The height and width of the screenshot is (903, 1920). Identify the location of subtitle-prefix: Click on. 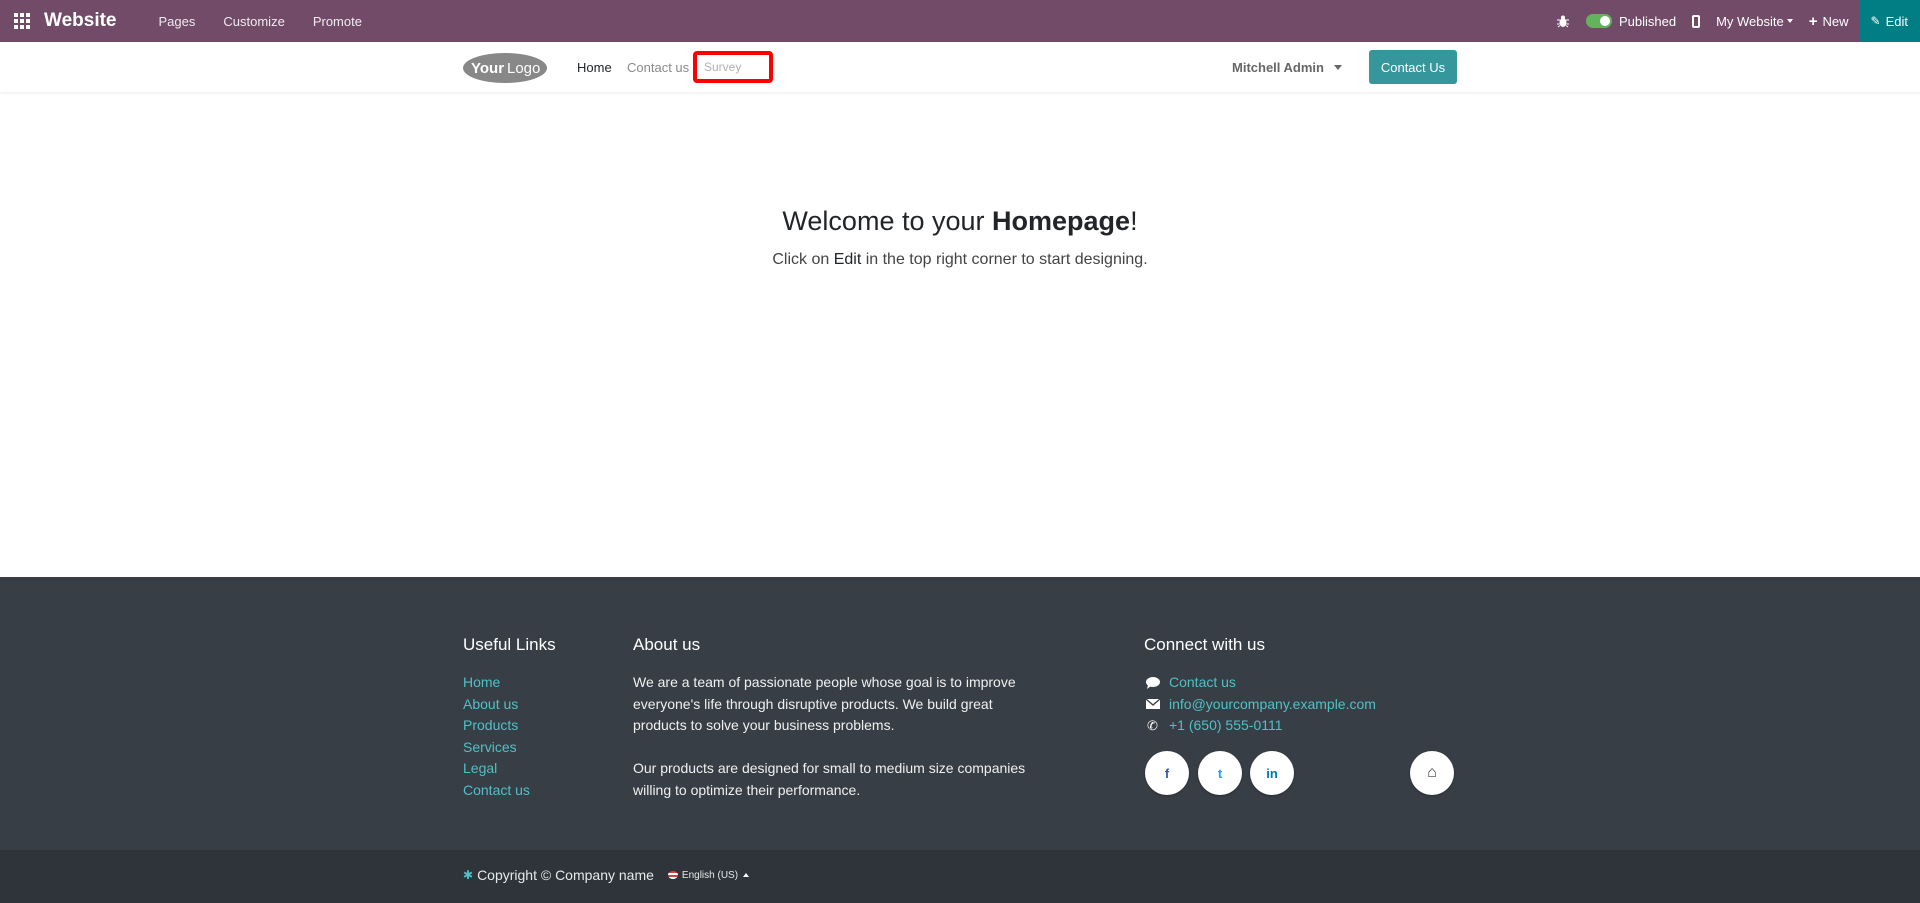
(803, 259).